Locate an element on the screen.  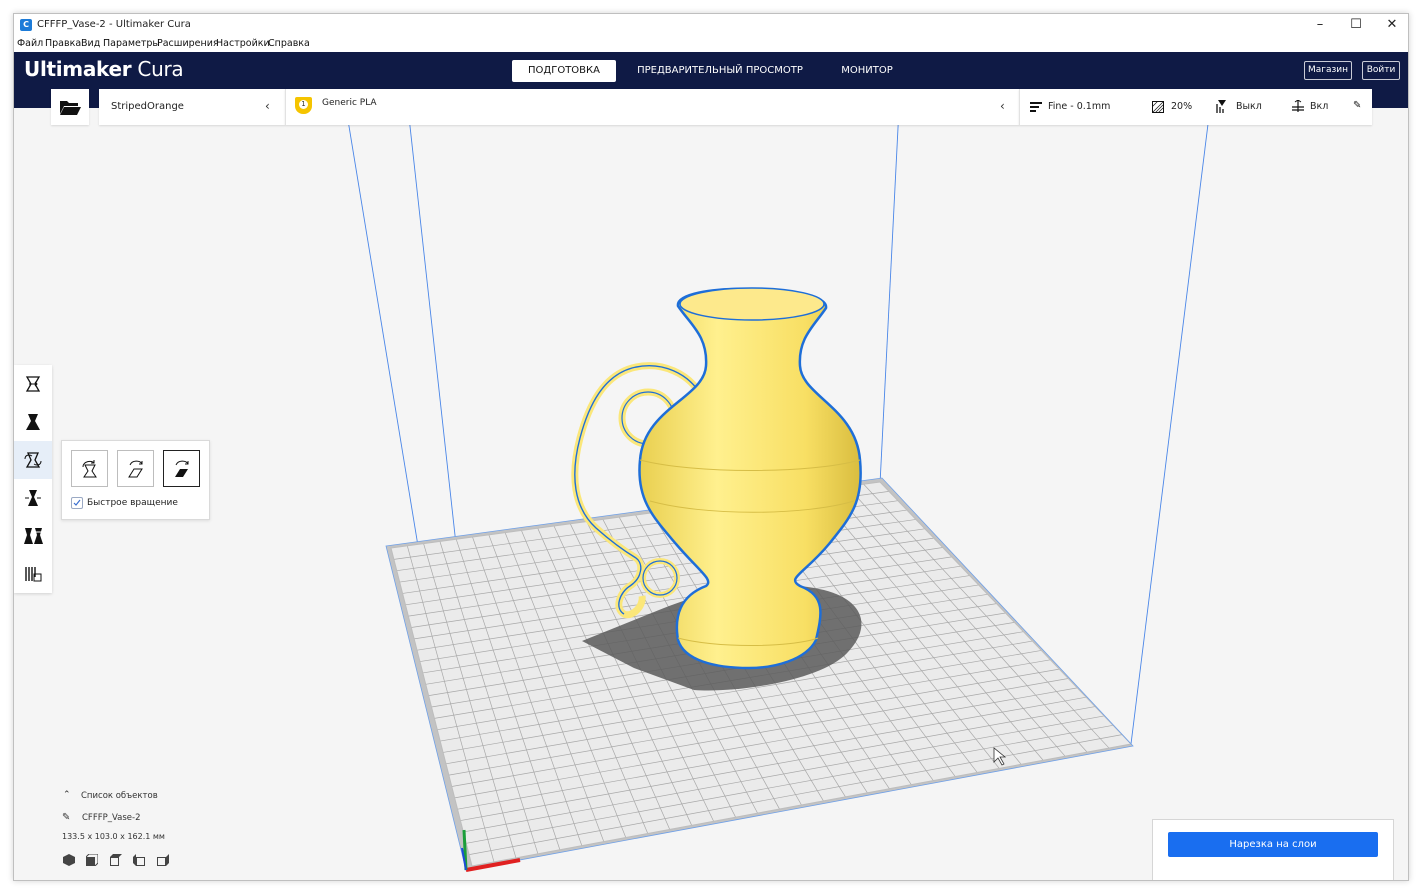
tool-bar is located at coordinates (33, 479).